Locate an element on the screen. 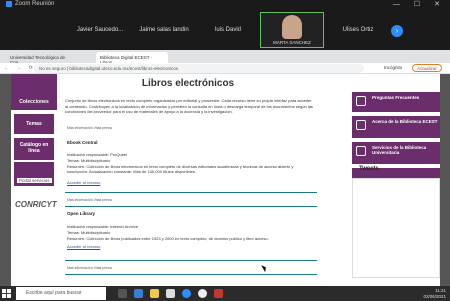  nav-item-colecciones: Colecciones is located at coordinates (34, 102).